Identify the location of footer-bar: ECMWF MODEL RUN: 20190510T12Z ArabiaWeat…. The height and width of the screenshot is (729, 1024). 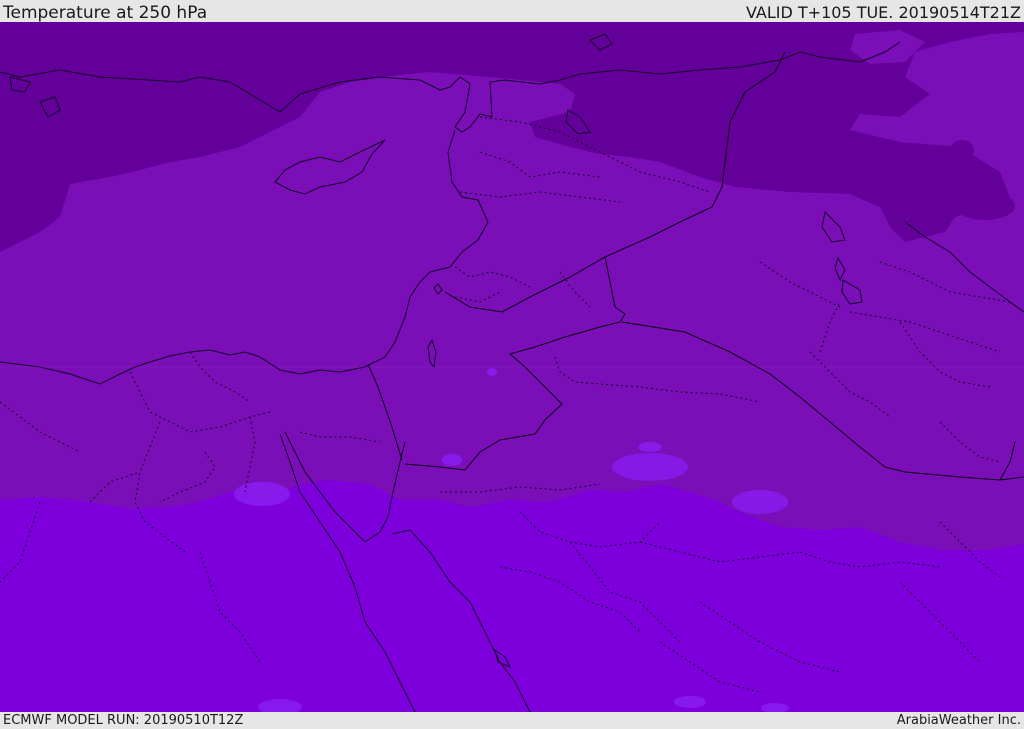
(512, 720).